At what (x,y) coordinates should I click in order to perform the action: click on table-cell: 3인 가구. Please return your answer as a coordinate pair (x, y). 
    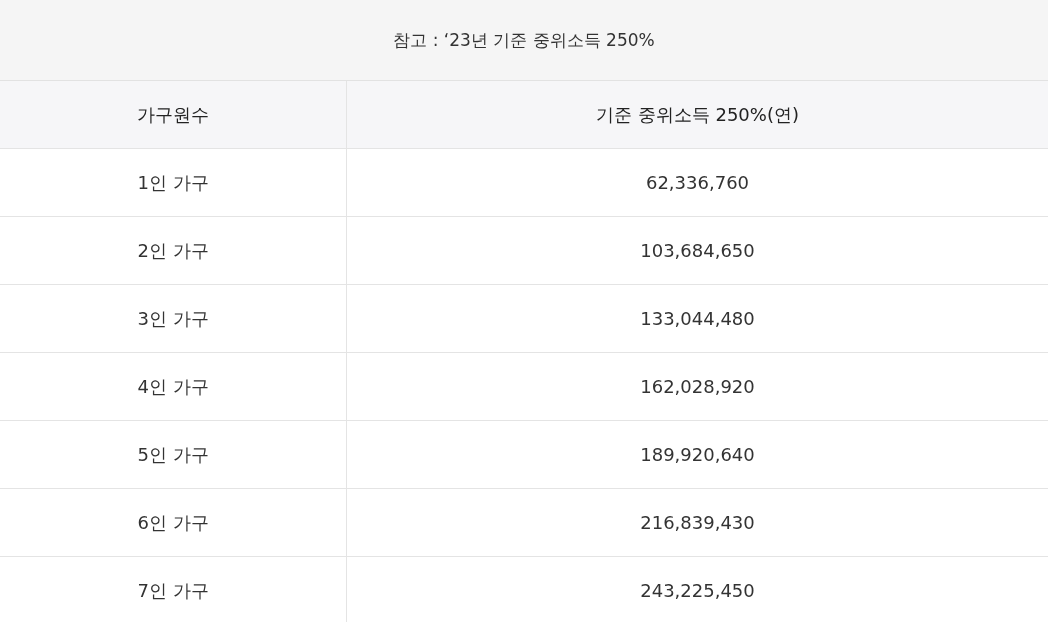
    Looking at the image, I should click on (173, 319).